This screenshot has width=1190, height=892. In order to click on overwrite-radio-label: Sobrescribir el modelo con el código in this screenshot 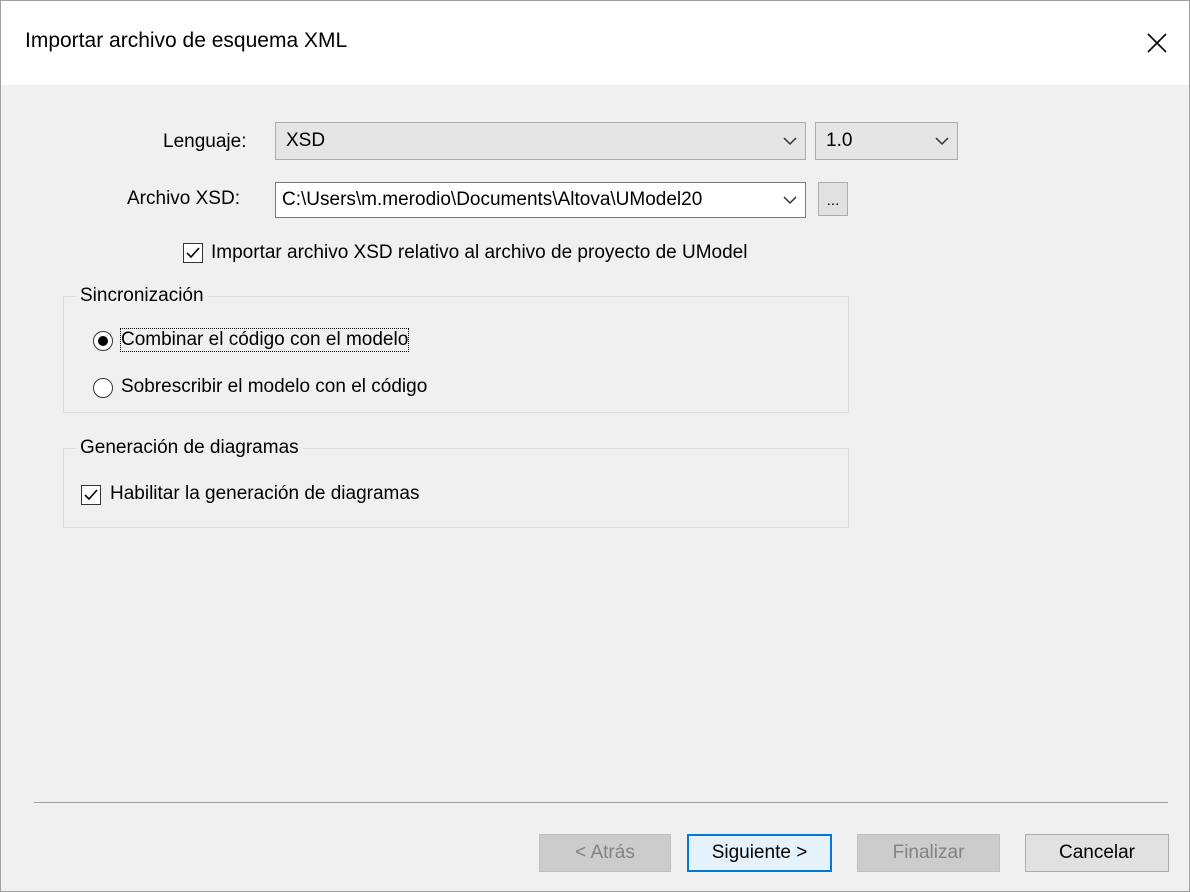, I will do `click(274, 387)`.